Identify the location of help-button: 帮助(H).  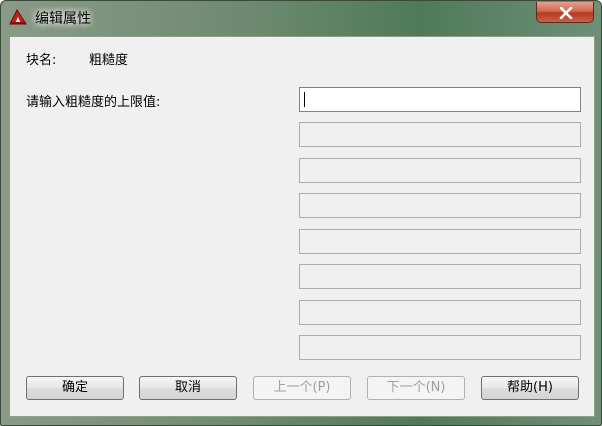
(530, 388).